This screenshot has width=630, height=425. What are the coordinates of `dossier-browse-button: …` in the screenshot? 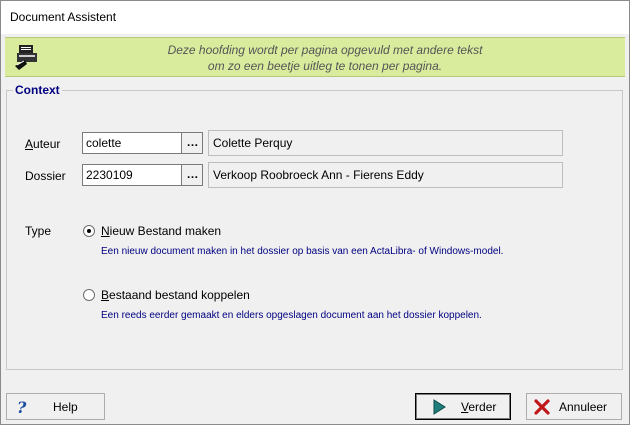 It's located at (192, 175).